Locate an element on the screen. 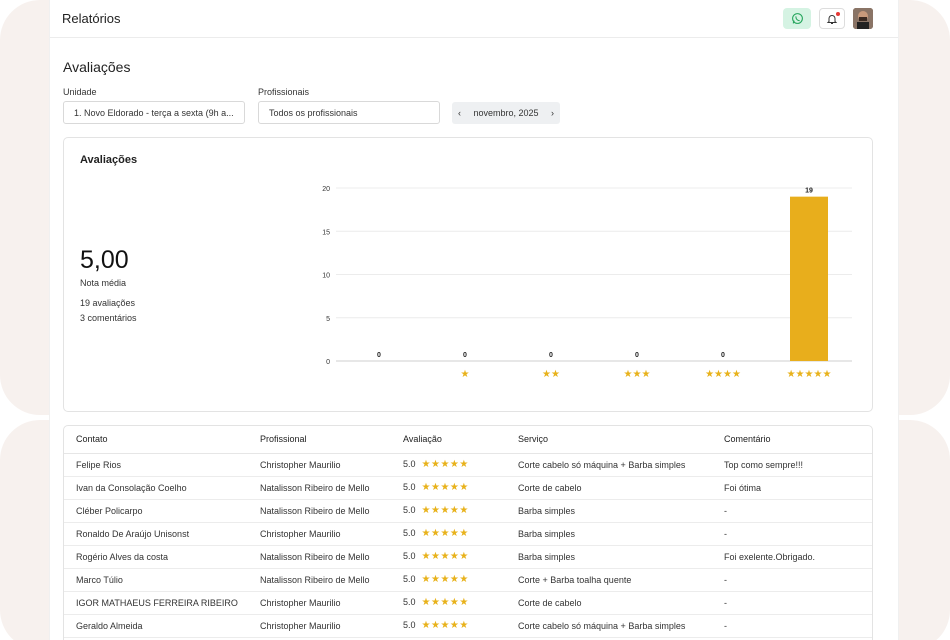 The width and height of the screenshot is (950, 640). average-score: 5,00 is located at coordinates (104, 260).